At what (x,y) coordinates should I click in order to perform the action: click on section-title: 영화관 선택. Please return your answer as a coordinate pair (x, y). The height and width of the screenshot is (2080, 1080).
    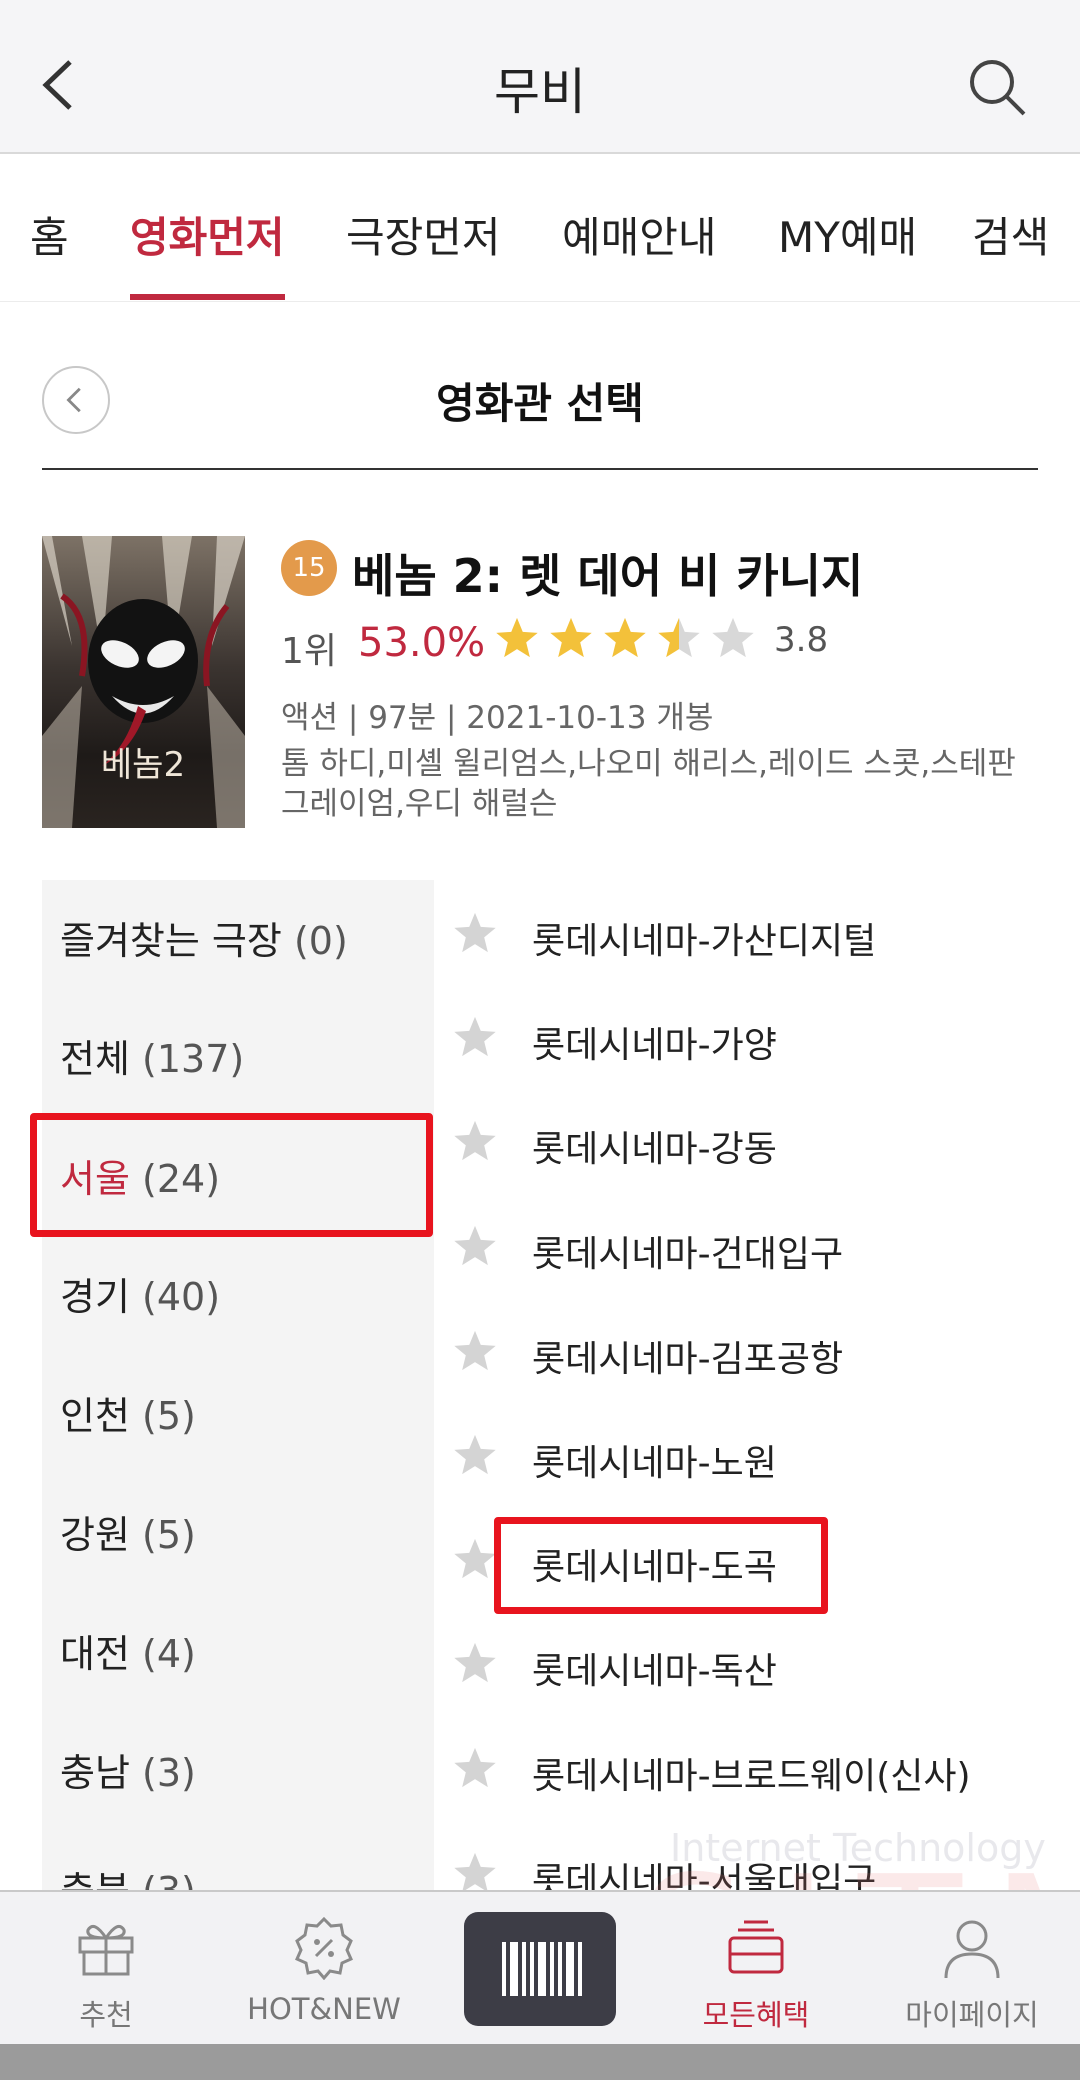
    Looking at the image, I should click on (540, 403).